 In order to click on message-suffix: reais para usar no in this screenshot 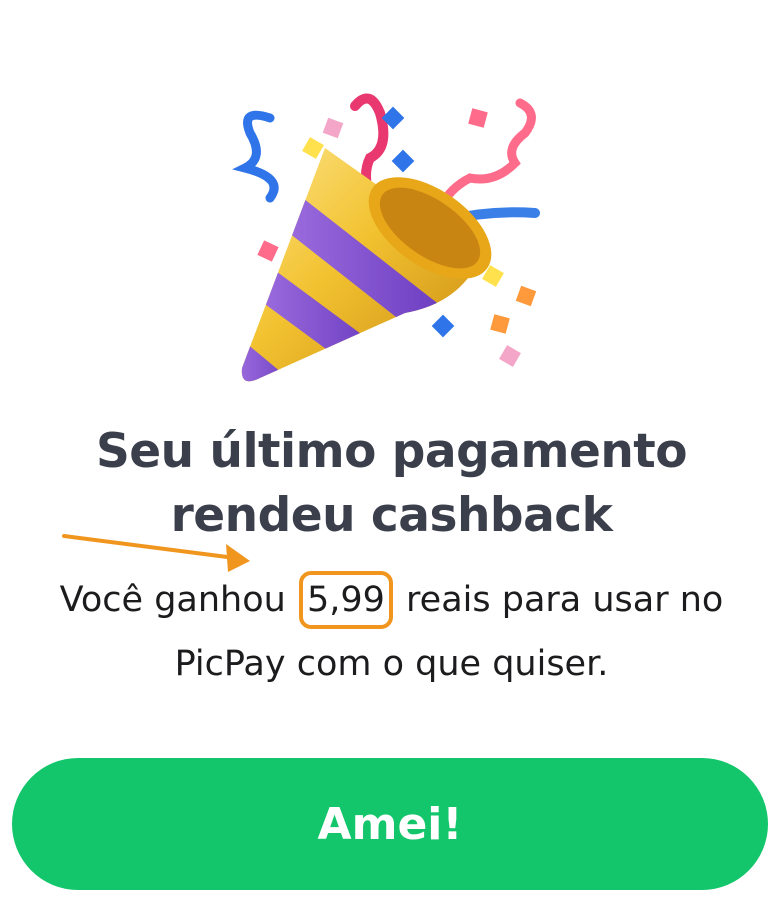, I will do `click(565, 600)`.